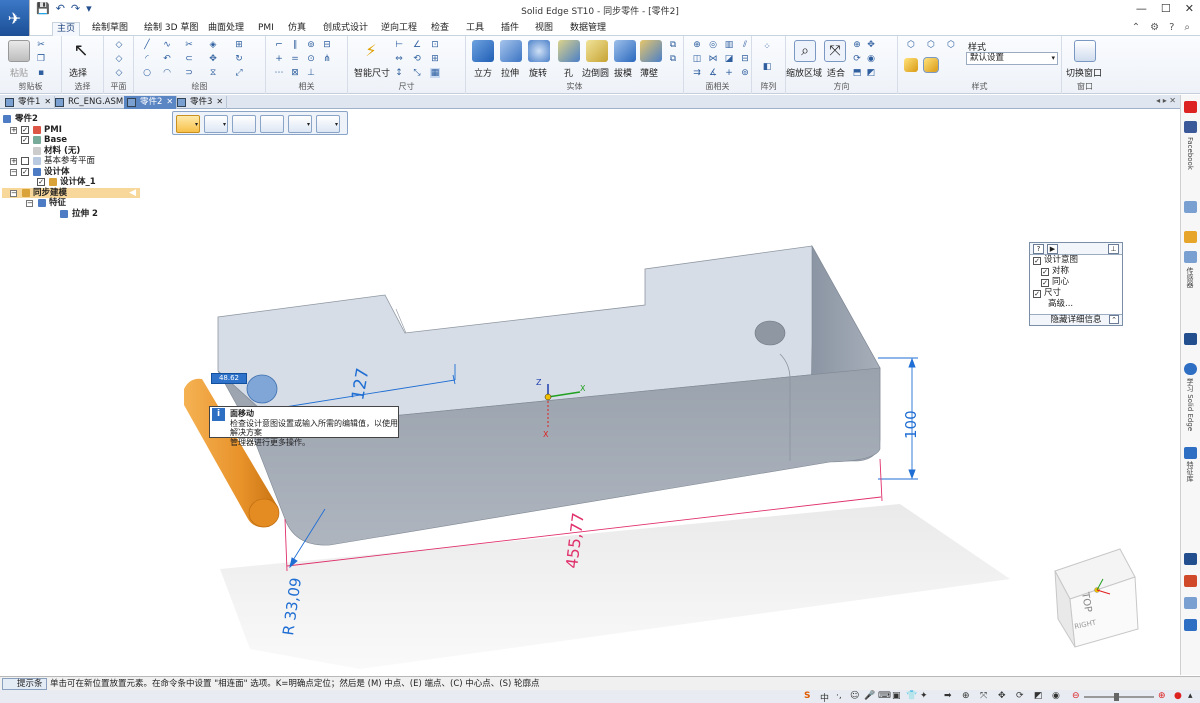  Describe the element at coordinates (911, 45) in the screenshot. I see `view-iso-icon: ⬡` at that location.